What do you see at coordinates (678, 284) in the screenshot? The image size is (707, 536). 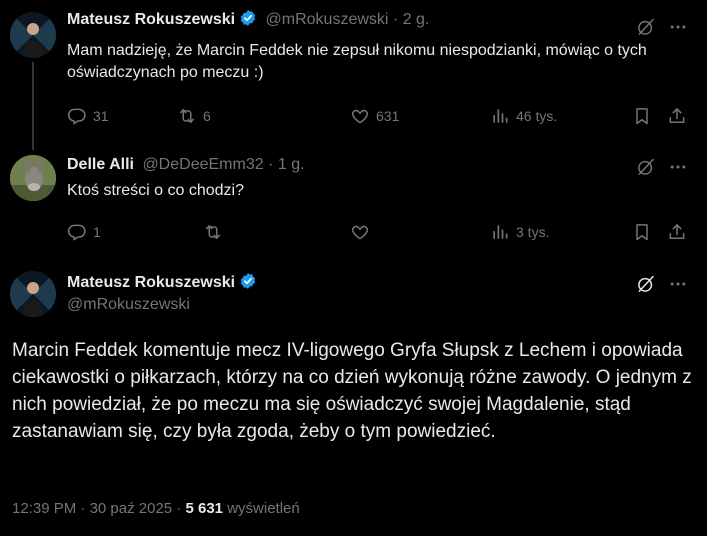 I see `more-icon` at bounding box center [678, 284].